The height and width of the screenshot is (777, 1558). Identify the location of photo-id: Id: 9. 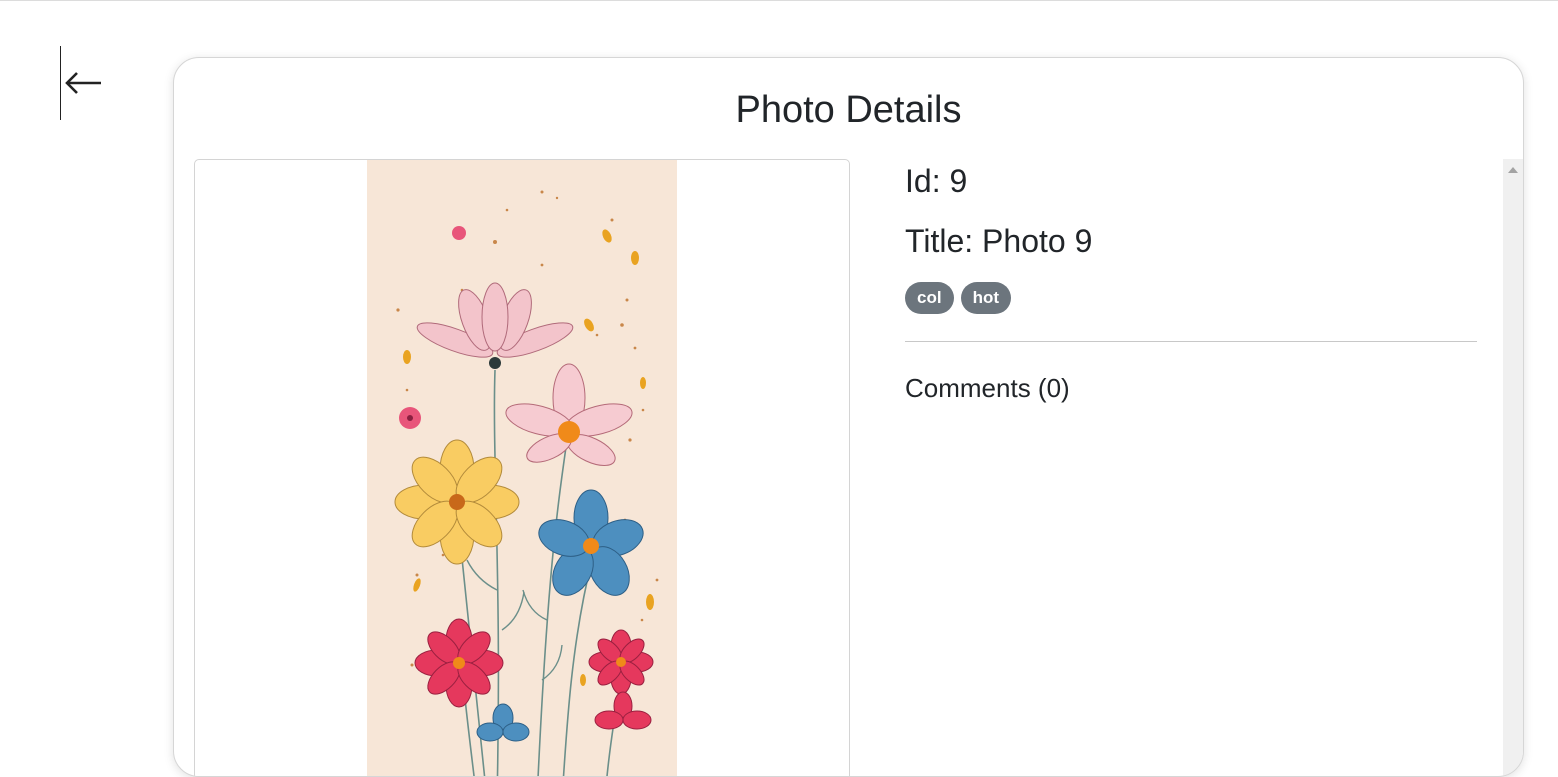
(936, 181).